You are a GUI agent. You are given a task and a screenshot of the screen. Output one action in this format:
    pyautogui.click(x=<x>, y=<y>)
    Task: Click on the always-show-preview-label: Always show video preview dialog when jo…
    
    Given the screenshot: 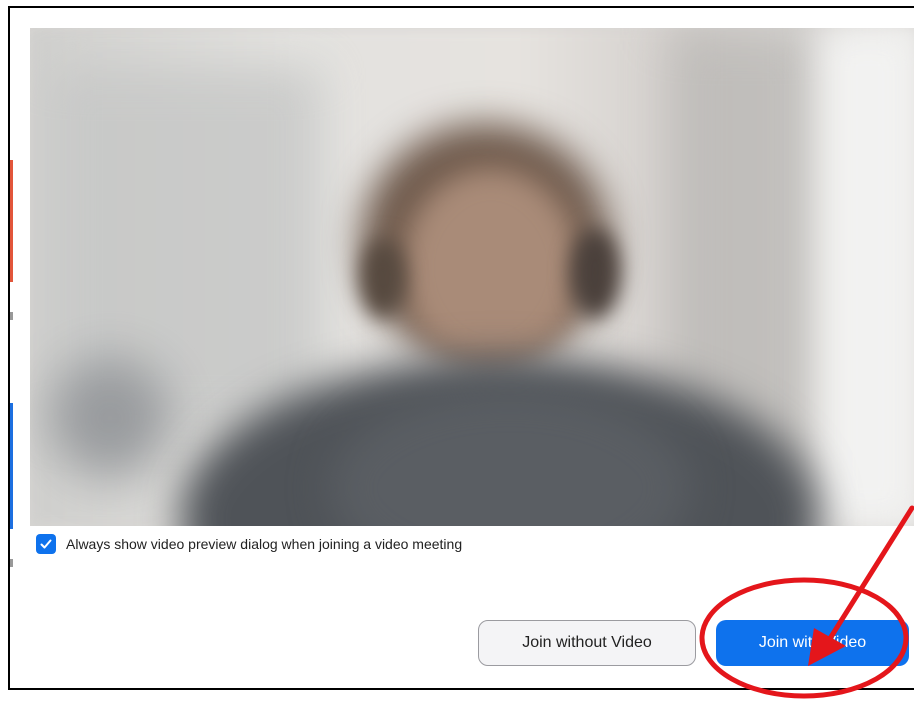 What is the action you would take?
    pyautogui.click(x=264, y=544)
    